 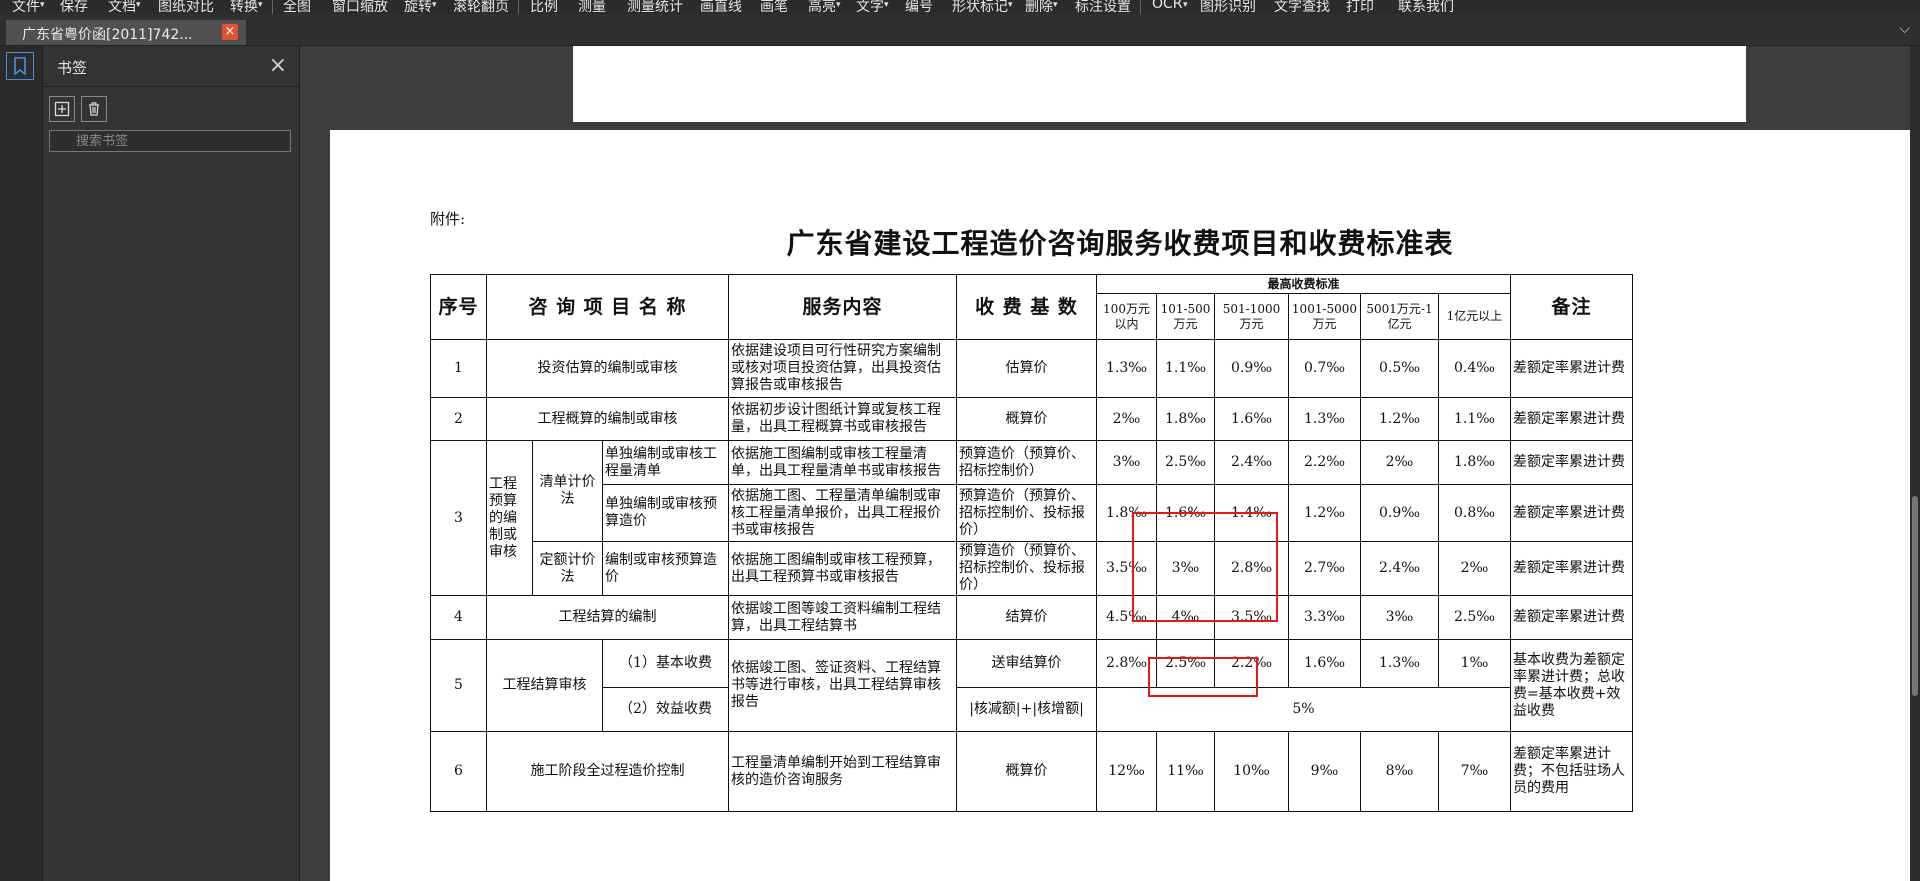 What do you see at coordinates (122, 7) in the screenshot?
I see `menu-item: 文档` at bounding box center [122, 7].